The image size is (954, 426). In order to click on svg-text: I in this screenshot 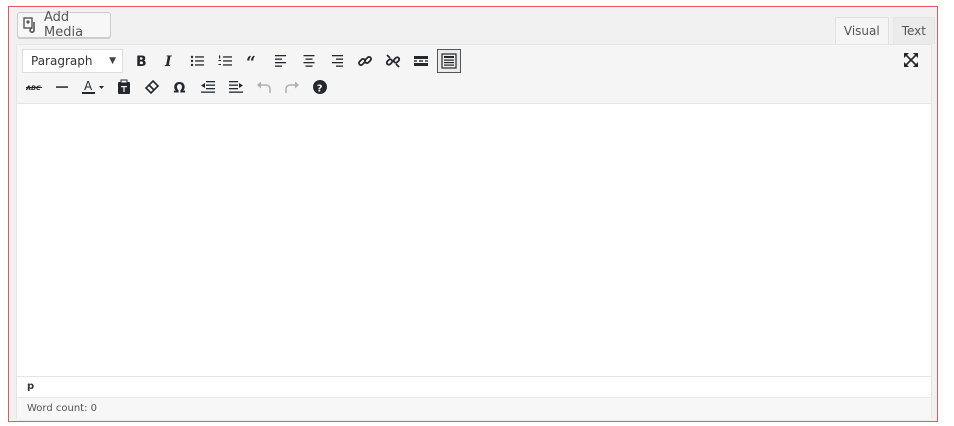, I will do `click(168, 61)`.